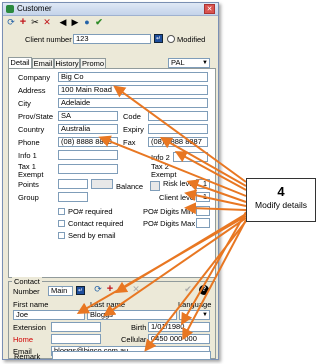 Image resolution: width=333 pixels, height=364 pixels. Describe the element at coordinates (178, 129) in the screenshot. I see `expiry-field` at that location.